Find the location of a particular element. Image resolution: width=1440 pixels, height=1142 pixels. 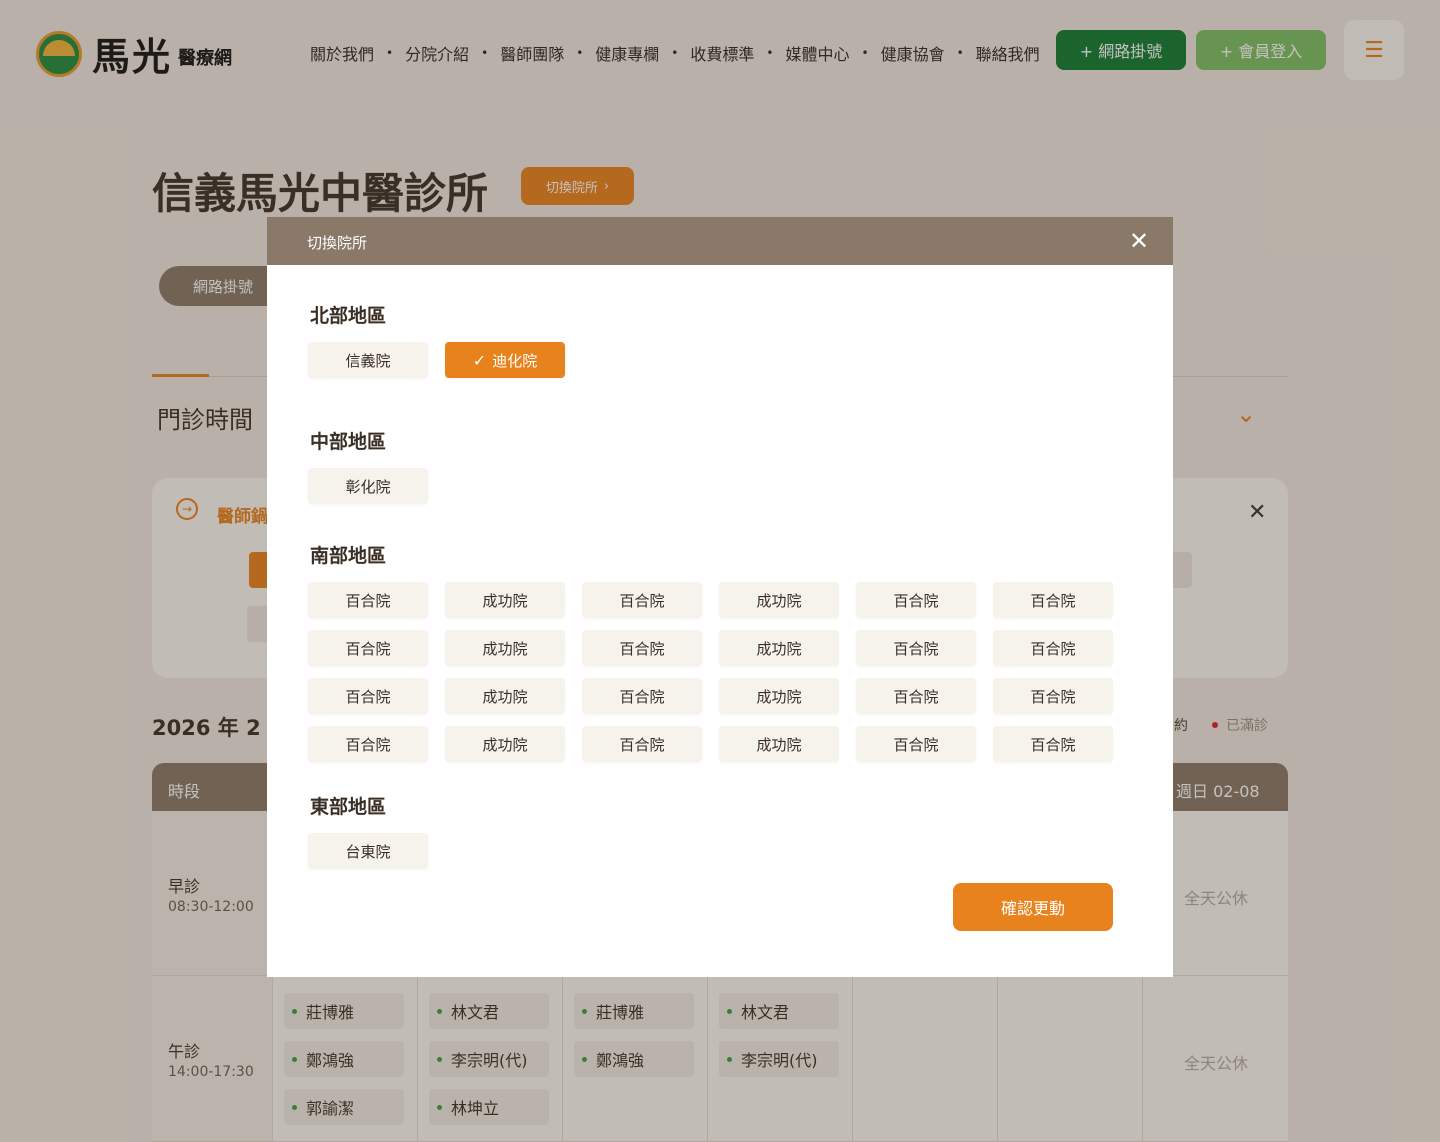

clinic-option-xinyi: 信義院 is located at coordinates (368, 360).